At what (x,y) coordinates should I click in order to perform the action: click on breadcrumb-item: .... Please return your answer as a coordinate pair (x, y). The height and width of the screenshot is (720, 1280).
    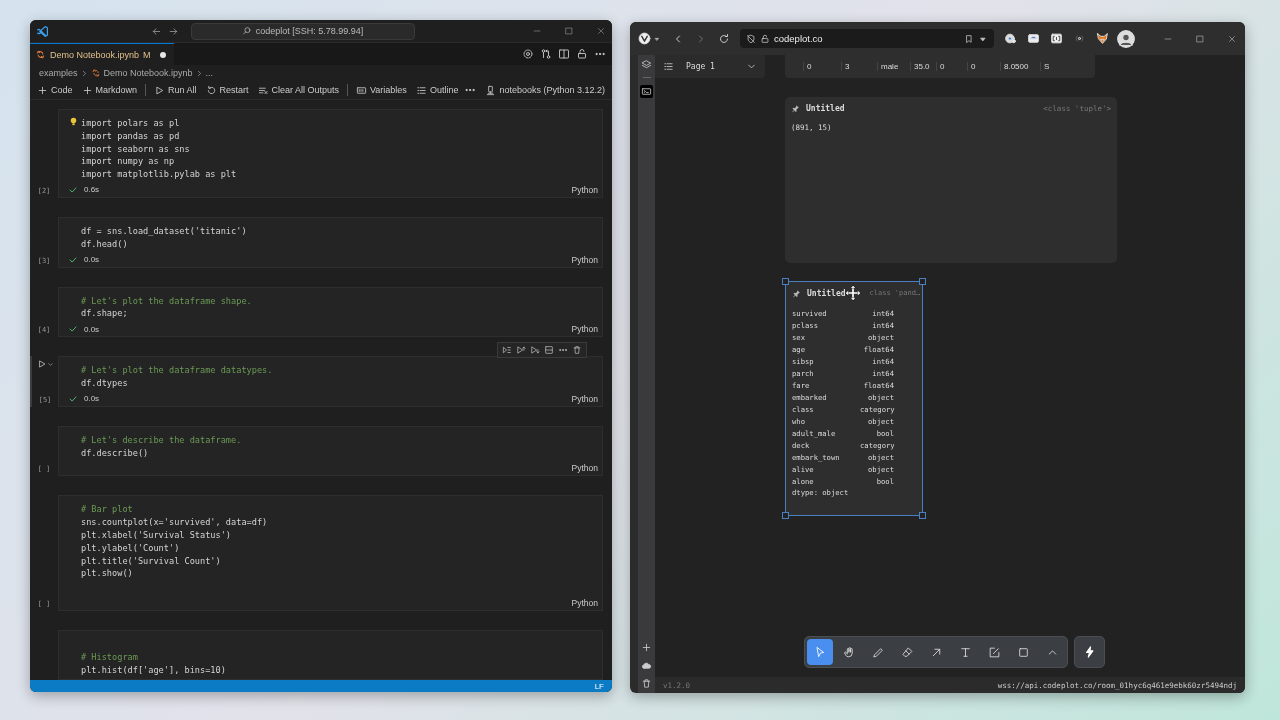
    Looking at the image, I should click on (209, 73).